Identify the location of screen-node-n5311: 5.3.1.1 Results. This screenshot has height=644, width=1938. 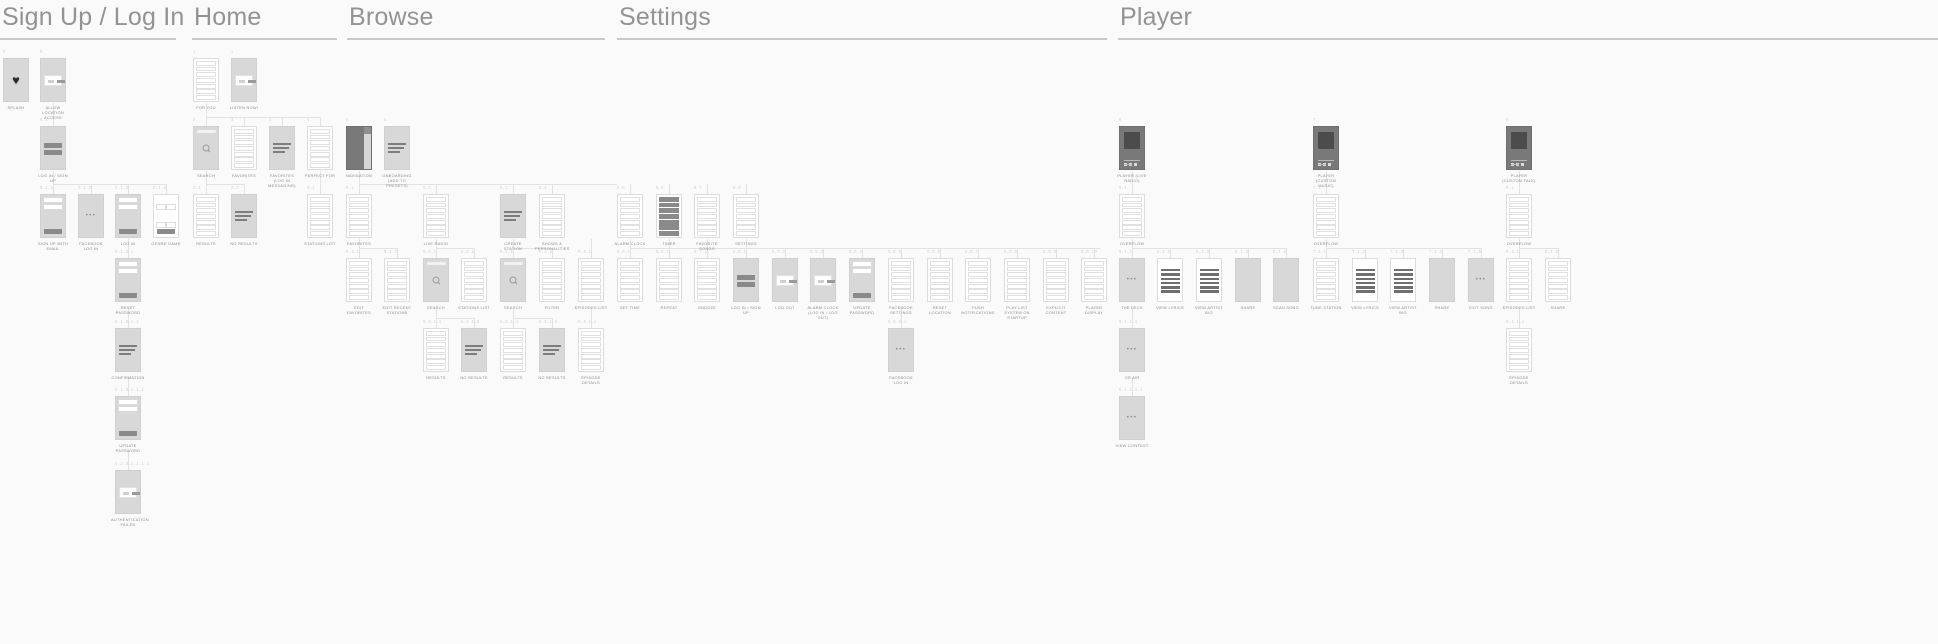
(513, 349).